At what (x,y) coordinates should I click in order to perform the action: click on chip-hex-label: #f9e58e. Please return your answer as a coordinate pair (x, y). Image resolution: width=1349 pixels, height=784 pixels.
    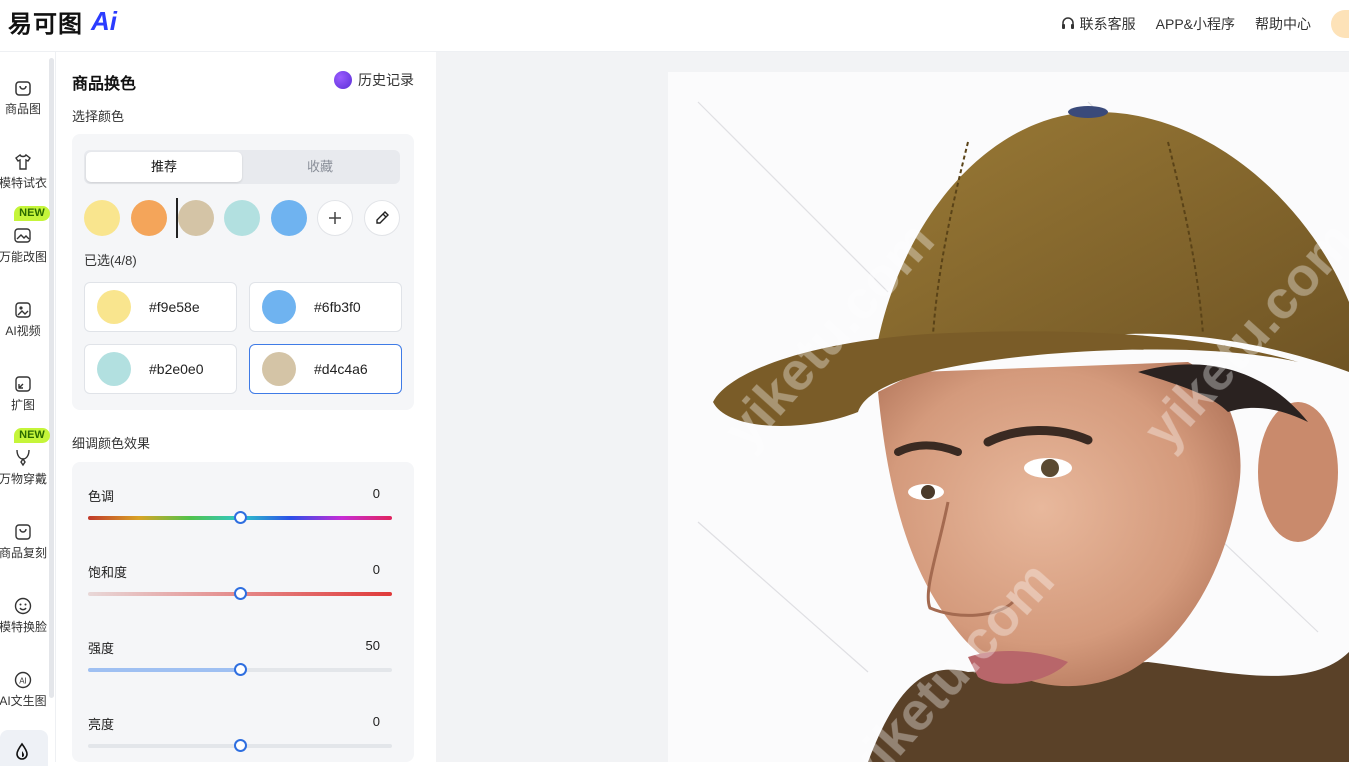
    Looking at the image, I should click on (174, 307).